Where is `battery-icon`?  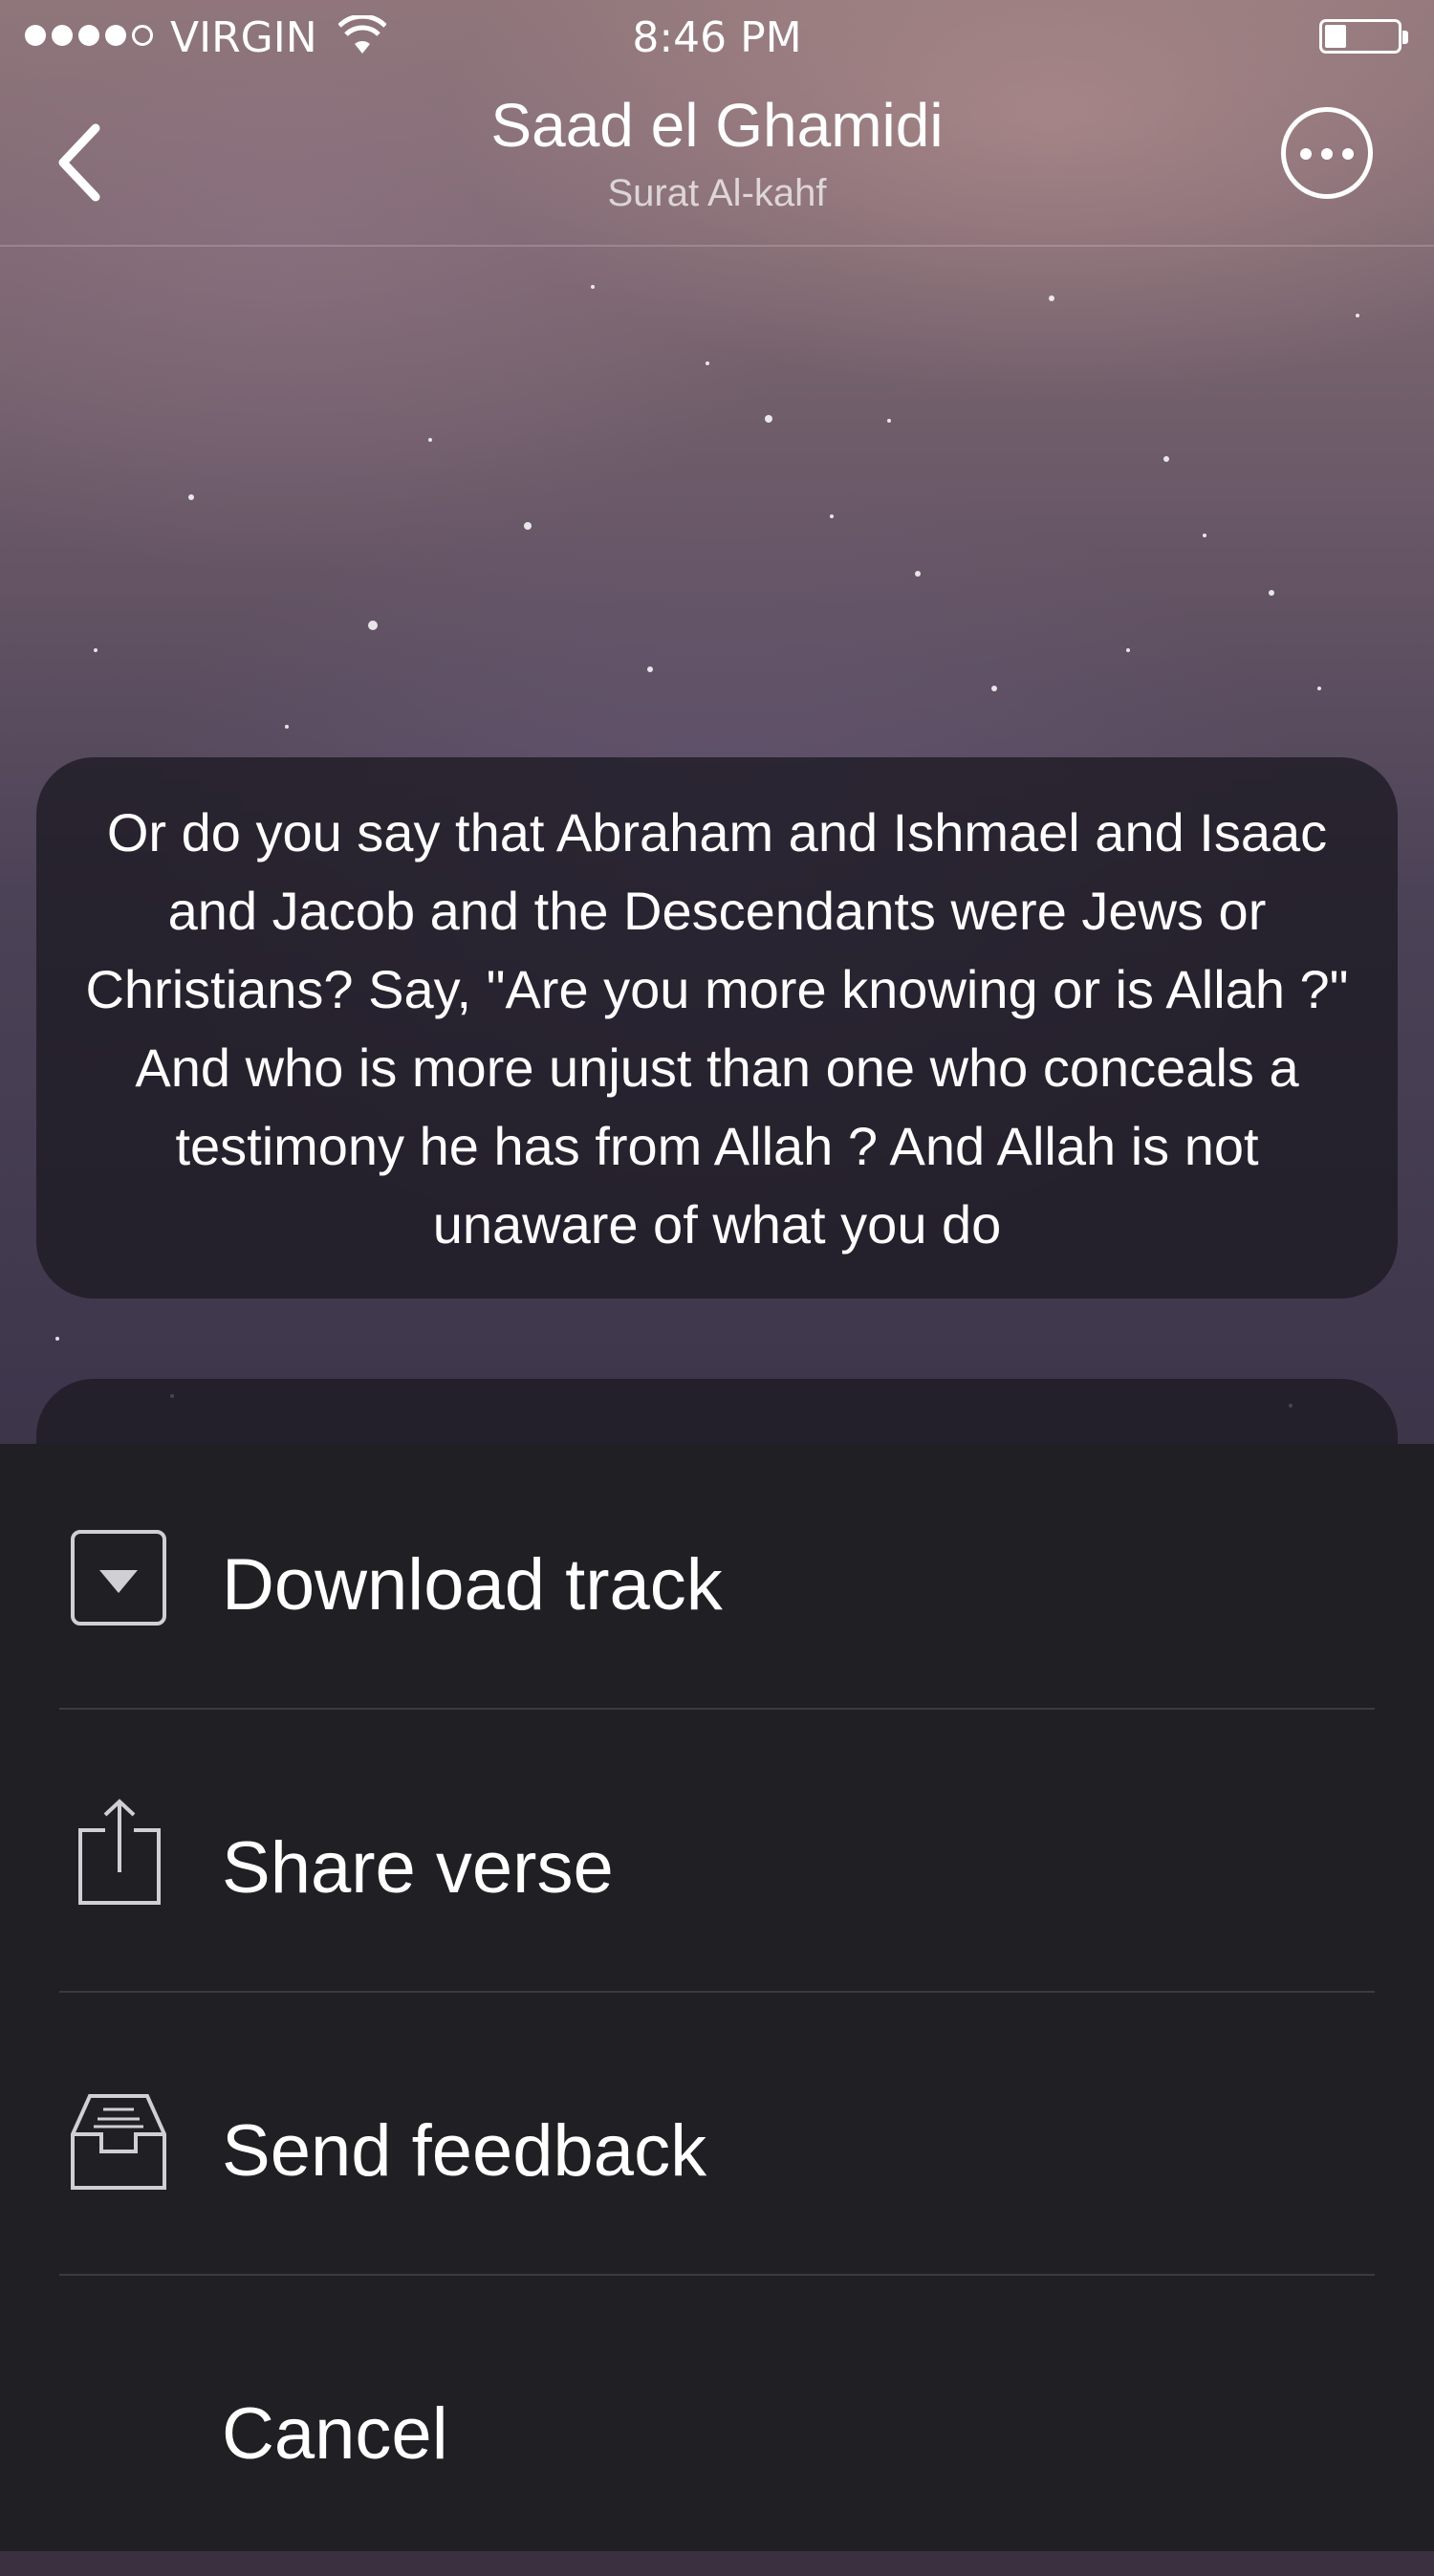 battery-icon is located at coordinates (1363, 36).